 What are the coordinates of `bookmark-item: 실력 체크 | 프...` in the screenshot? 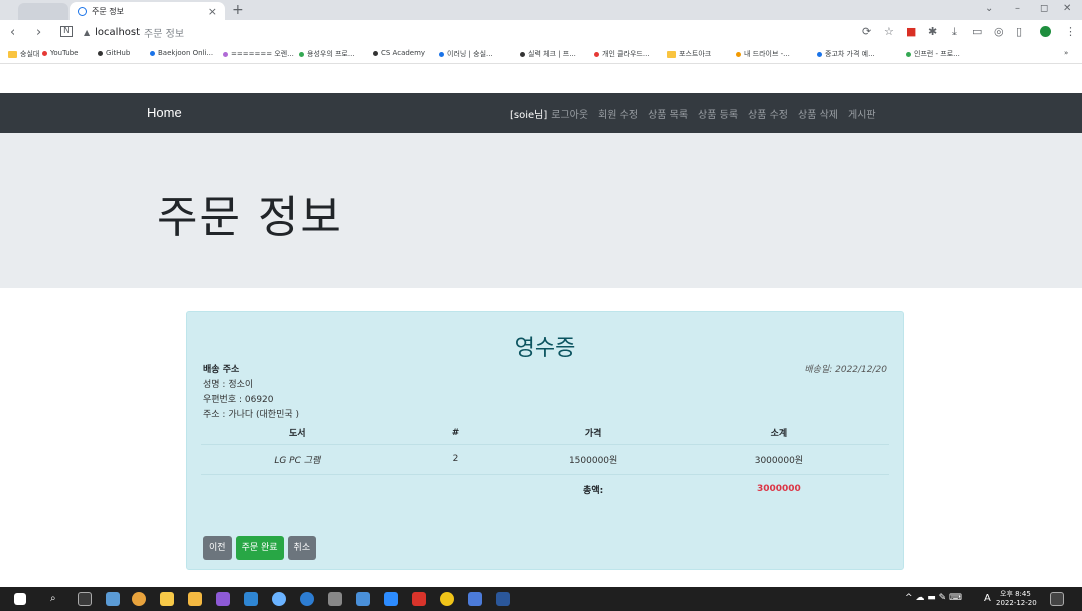 It's located at (548, 54).